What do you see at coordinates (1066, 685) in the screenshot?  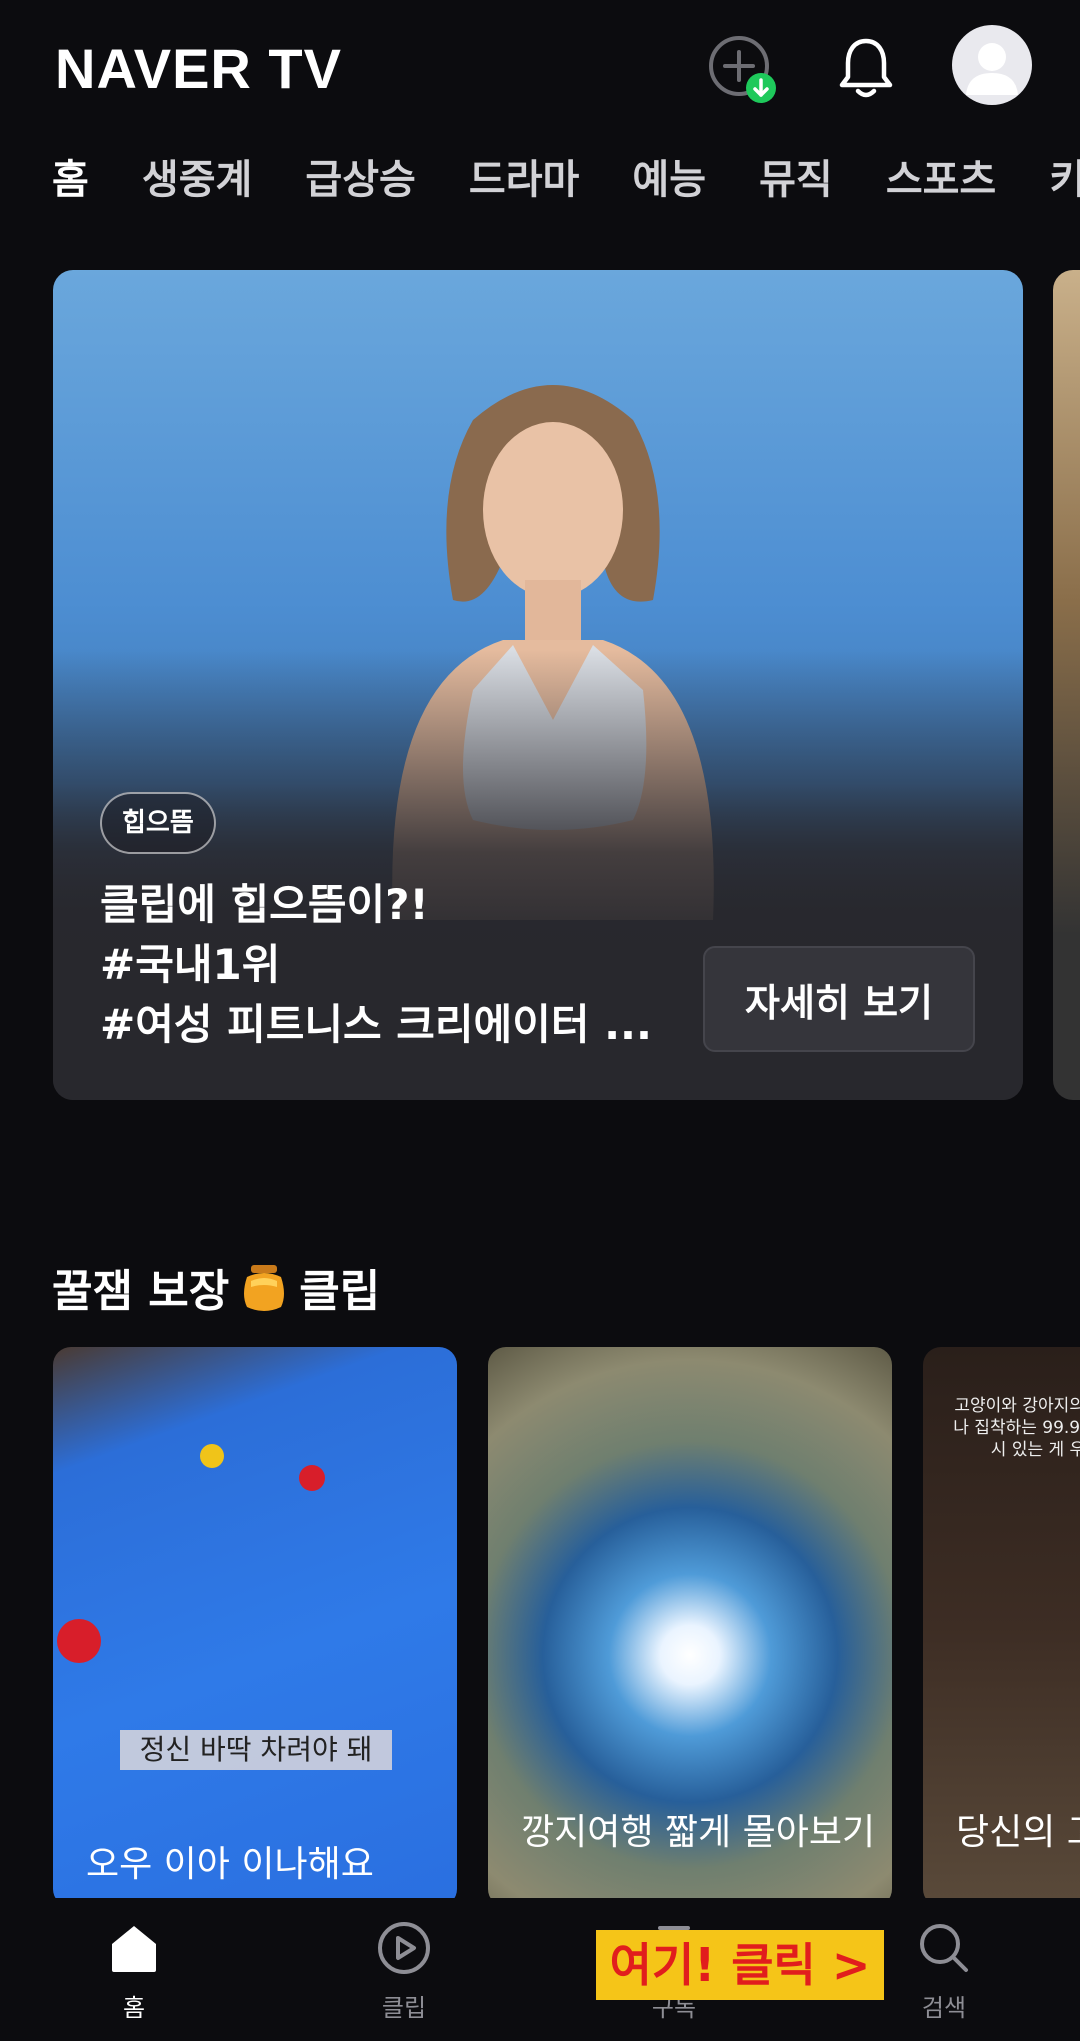 I see `next-hero-banner-peek` at bounding box center [1066, 685].